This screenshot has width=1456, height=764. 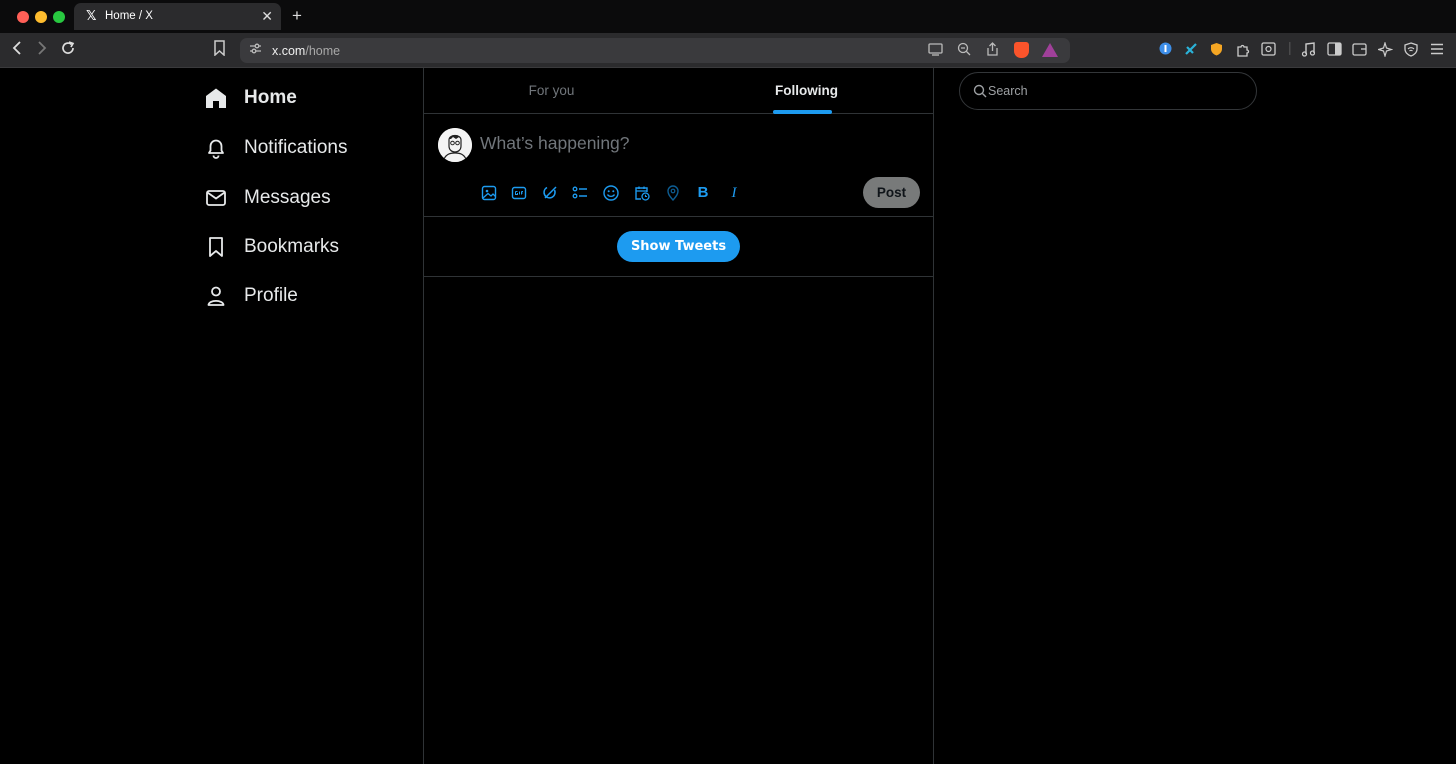 I want to click on compose-input, so click(x=695, y=143).